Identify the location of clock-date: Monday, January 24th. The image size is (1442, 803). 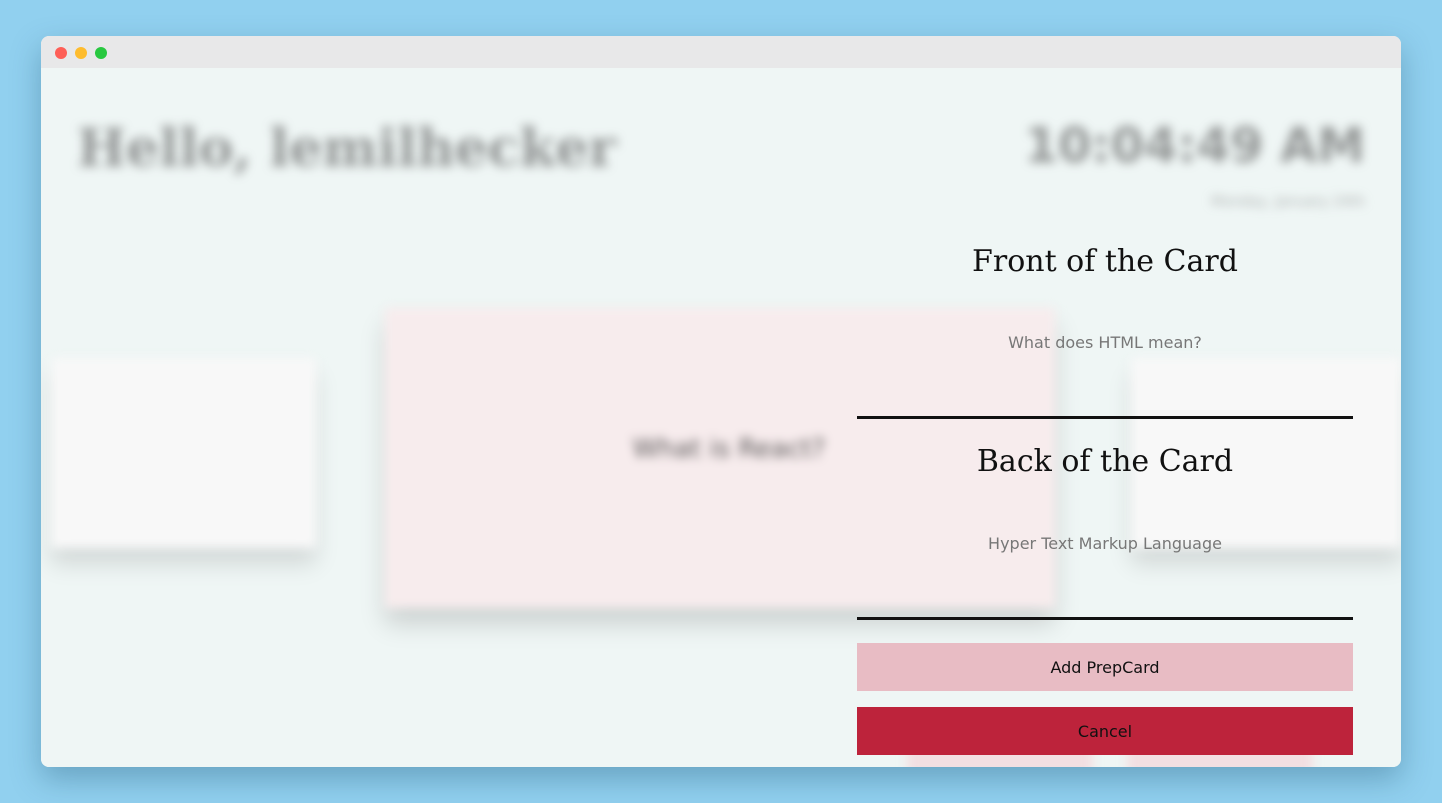
(1288, 202).